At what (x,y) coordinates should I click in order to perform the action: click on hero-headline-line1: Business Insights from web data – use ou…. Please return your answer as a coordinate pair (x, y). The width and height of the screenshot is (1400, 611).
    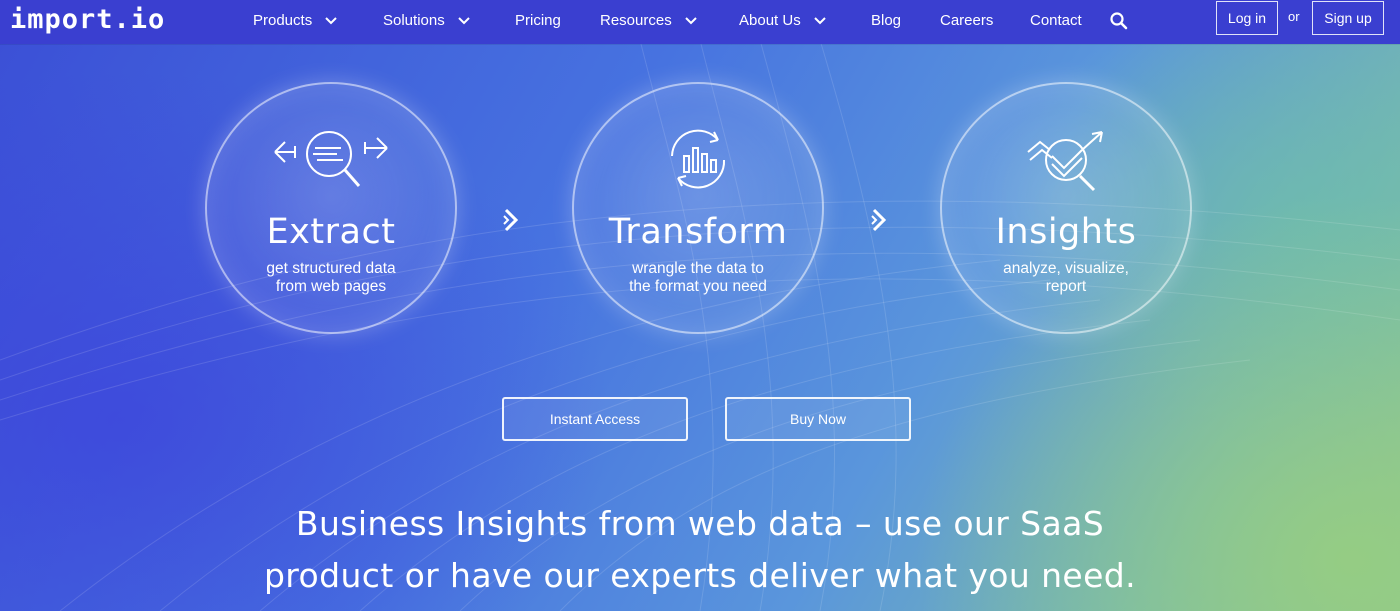
    Looking at the image, I should click on (700, 523).